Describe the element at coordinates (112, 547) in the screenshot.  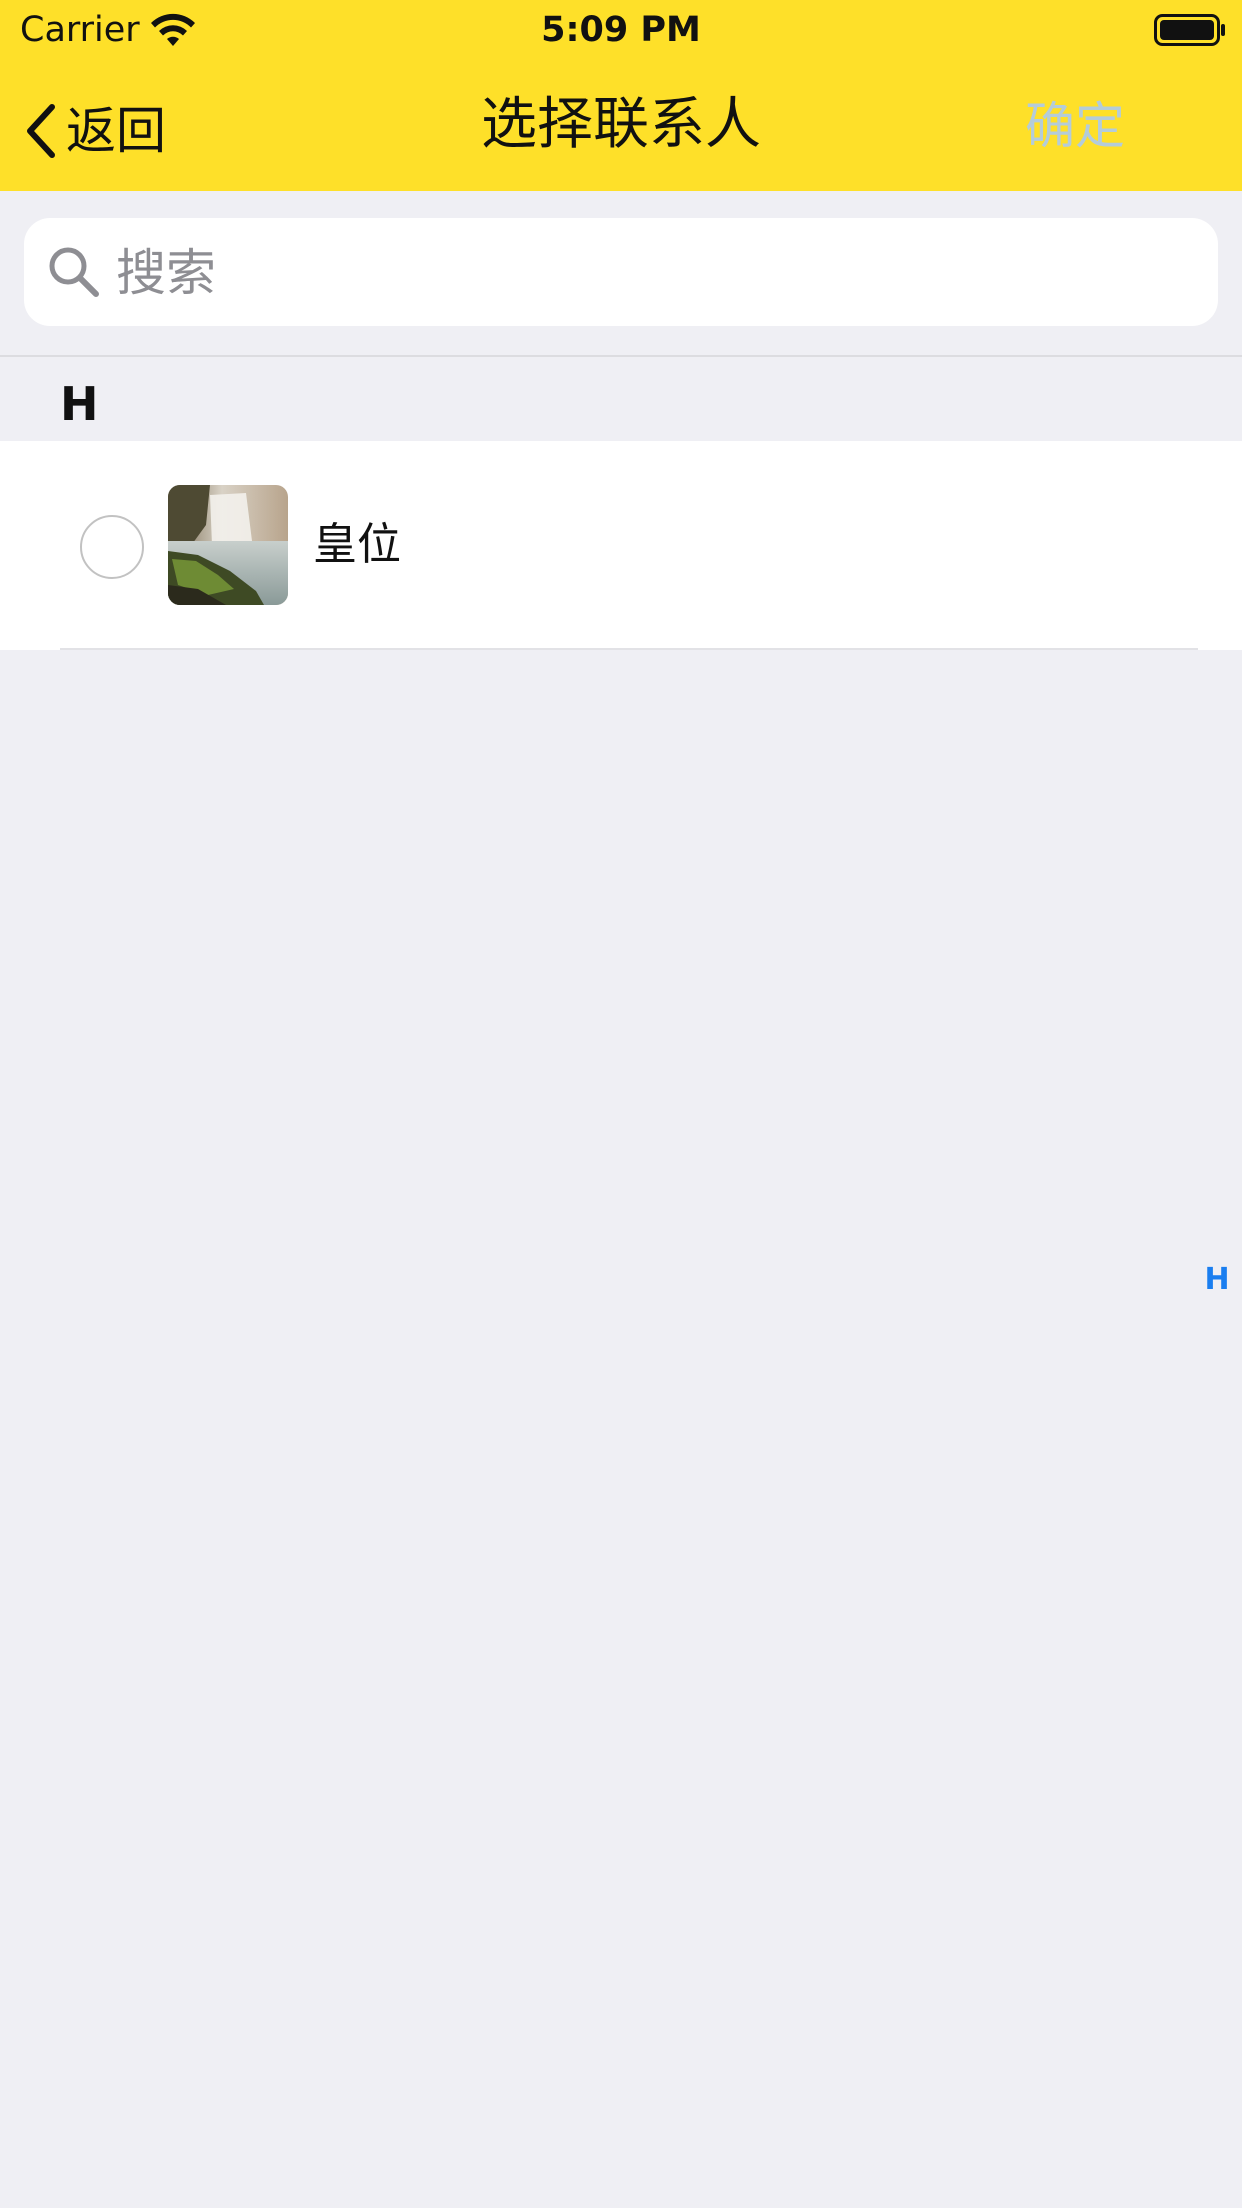
I see `select-radio` at that location.